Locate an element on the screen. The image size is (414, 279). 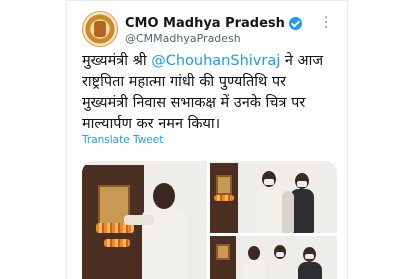
translate-tweet-link: Translate Tweet is located at coordinates (122, 140).